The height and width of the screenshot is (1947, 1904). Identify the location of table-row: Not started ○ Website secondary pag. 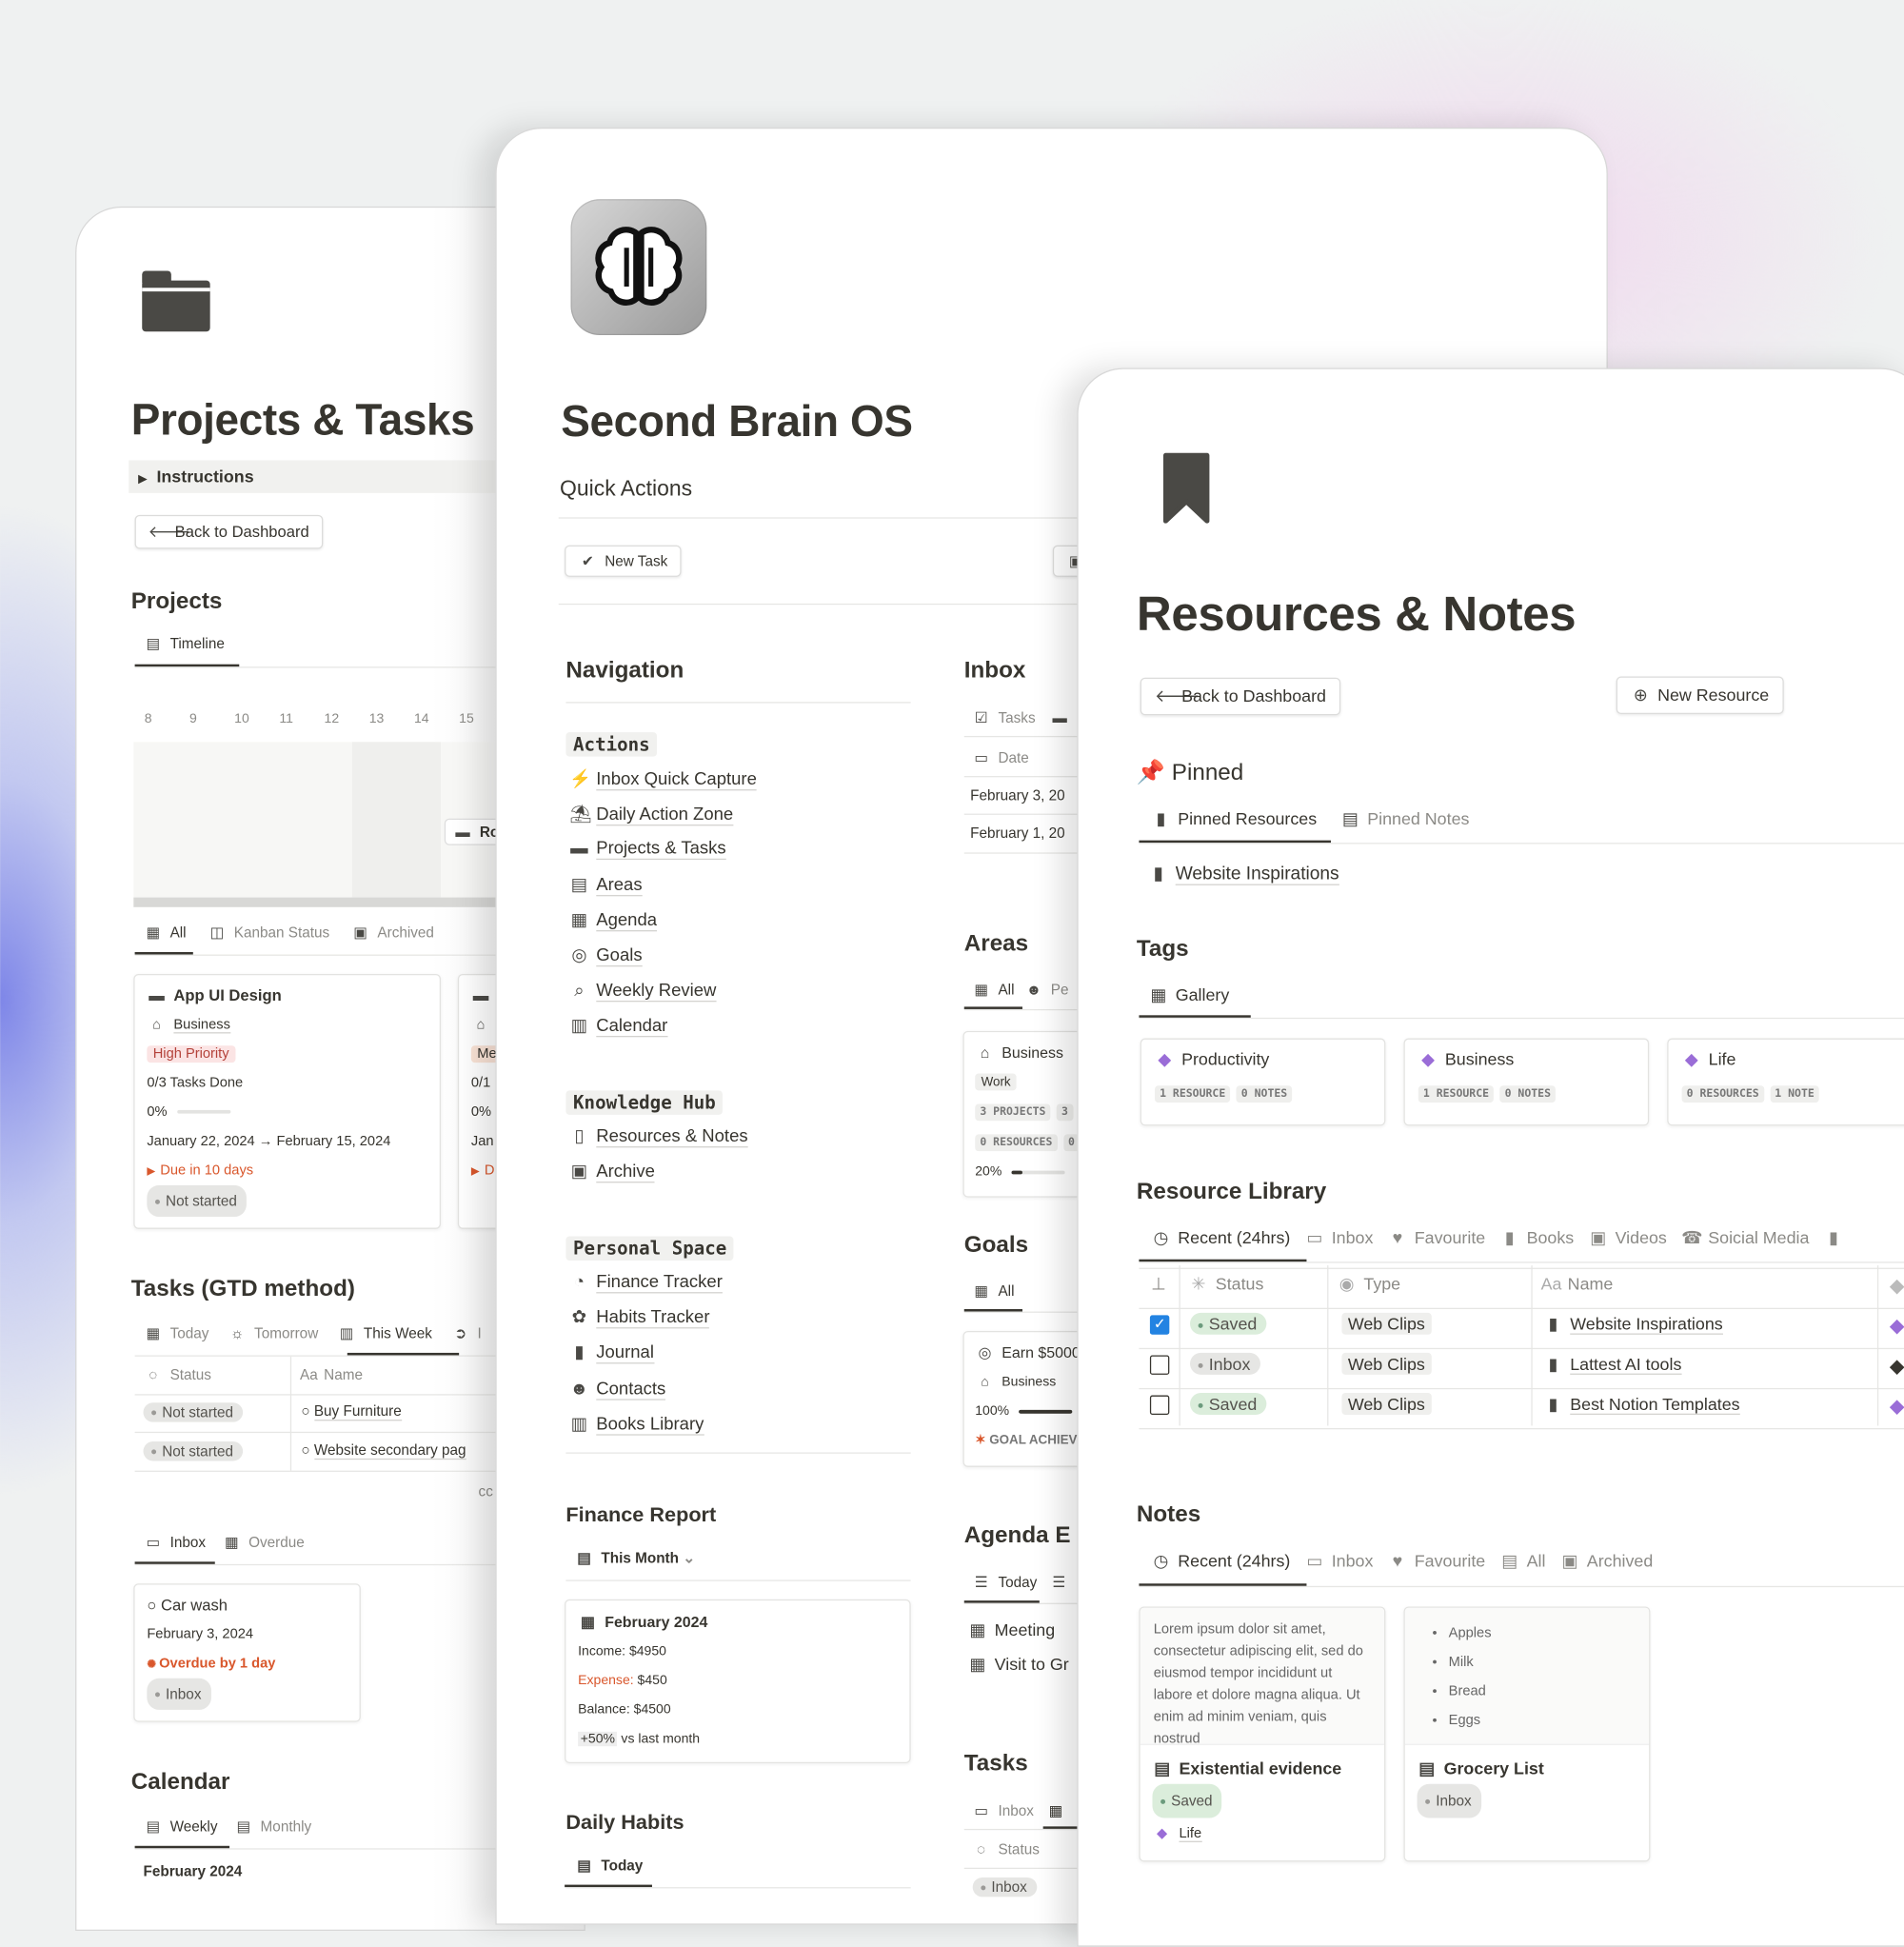
(304, 1451).